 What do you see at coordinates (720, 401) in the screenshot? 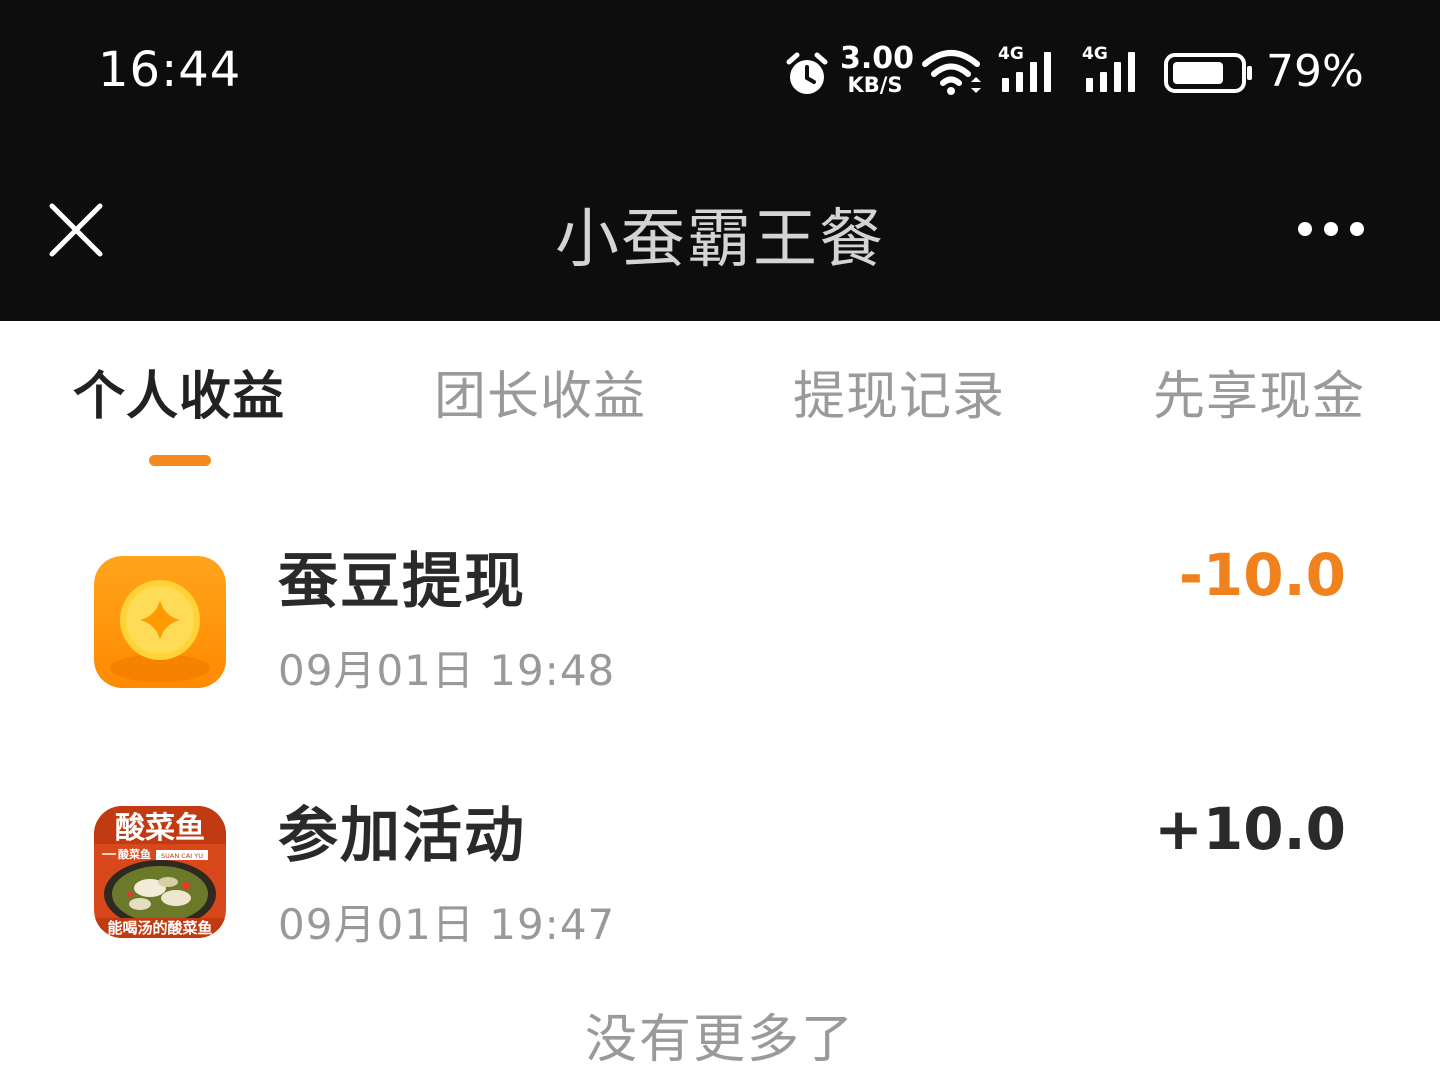
I see `tab-bar: 个人收益 团长收益 提现记录 先享现金` at bounding box center [720, 401].